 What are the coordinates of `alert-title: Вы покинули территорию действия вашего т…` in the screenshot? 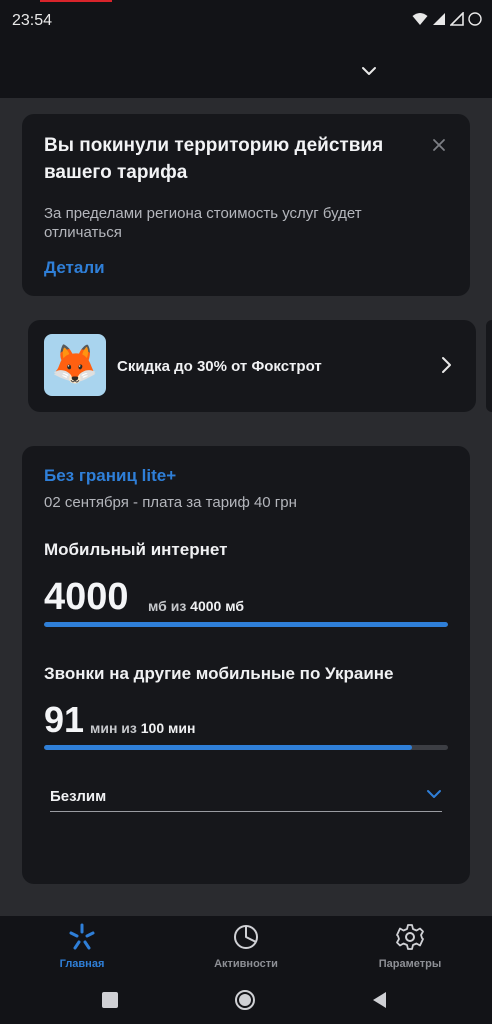 It's located at (214, 159).